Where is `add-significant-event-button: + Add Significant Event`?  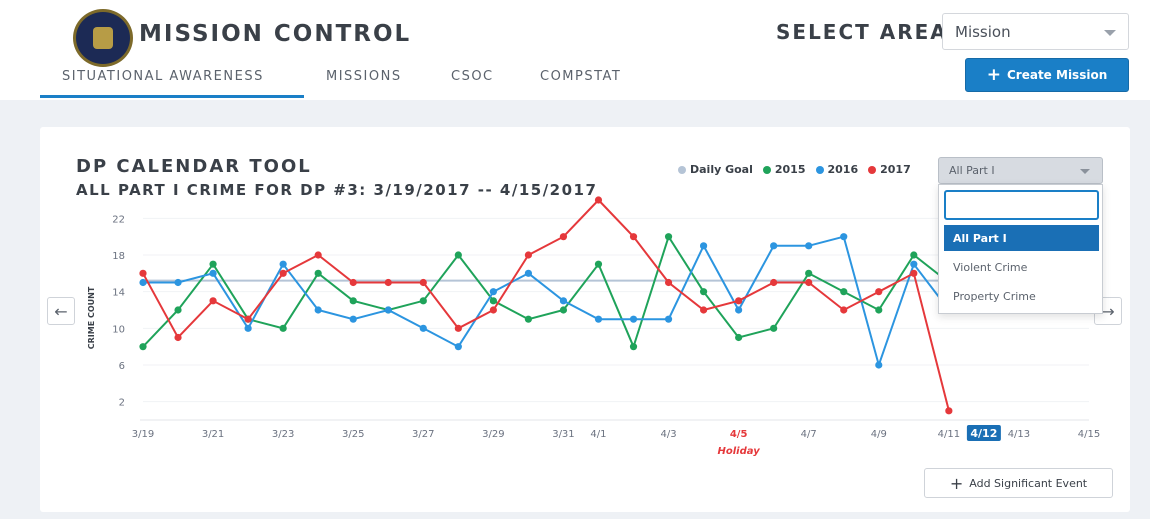
add-significant-event-button: + Add Significant Event is located at coordinates (1018, 483).